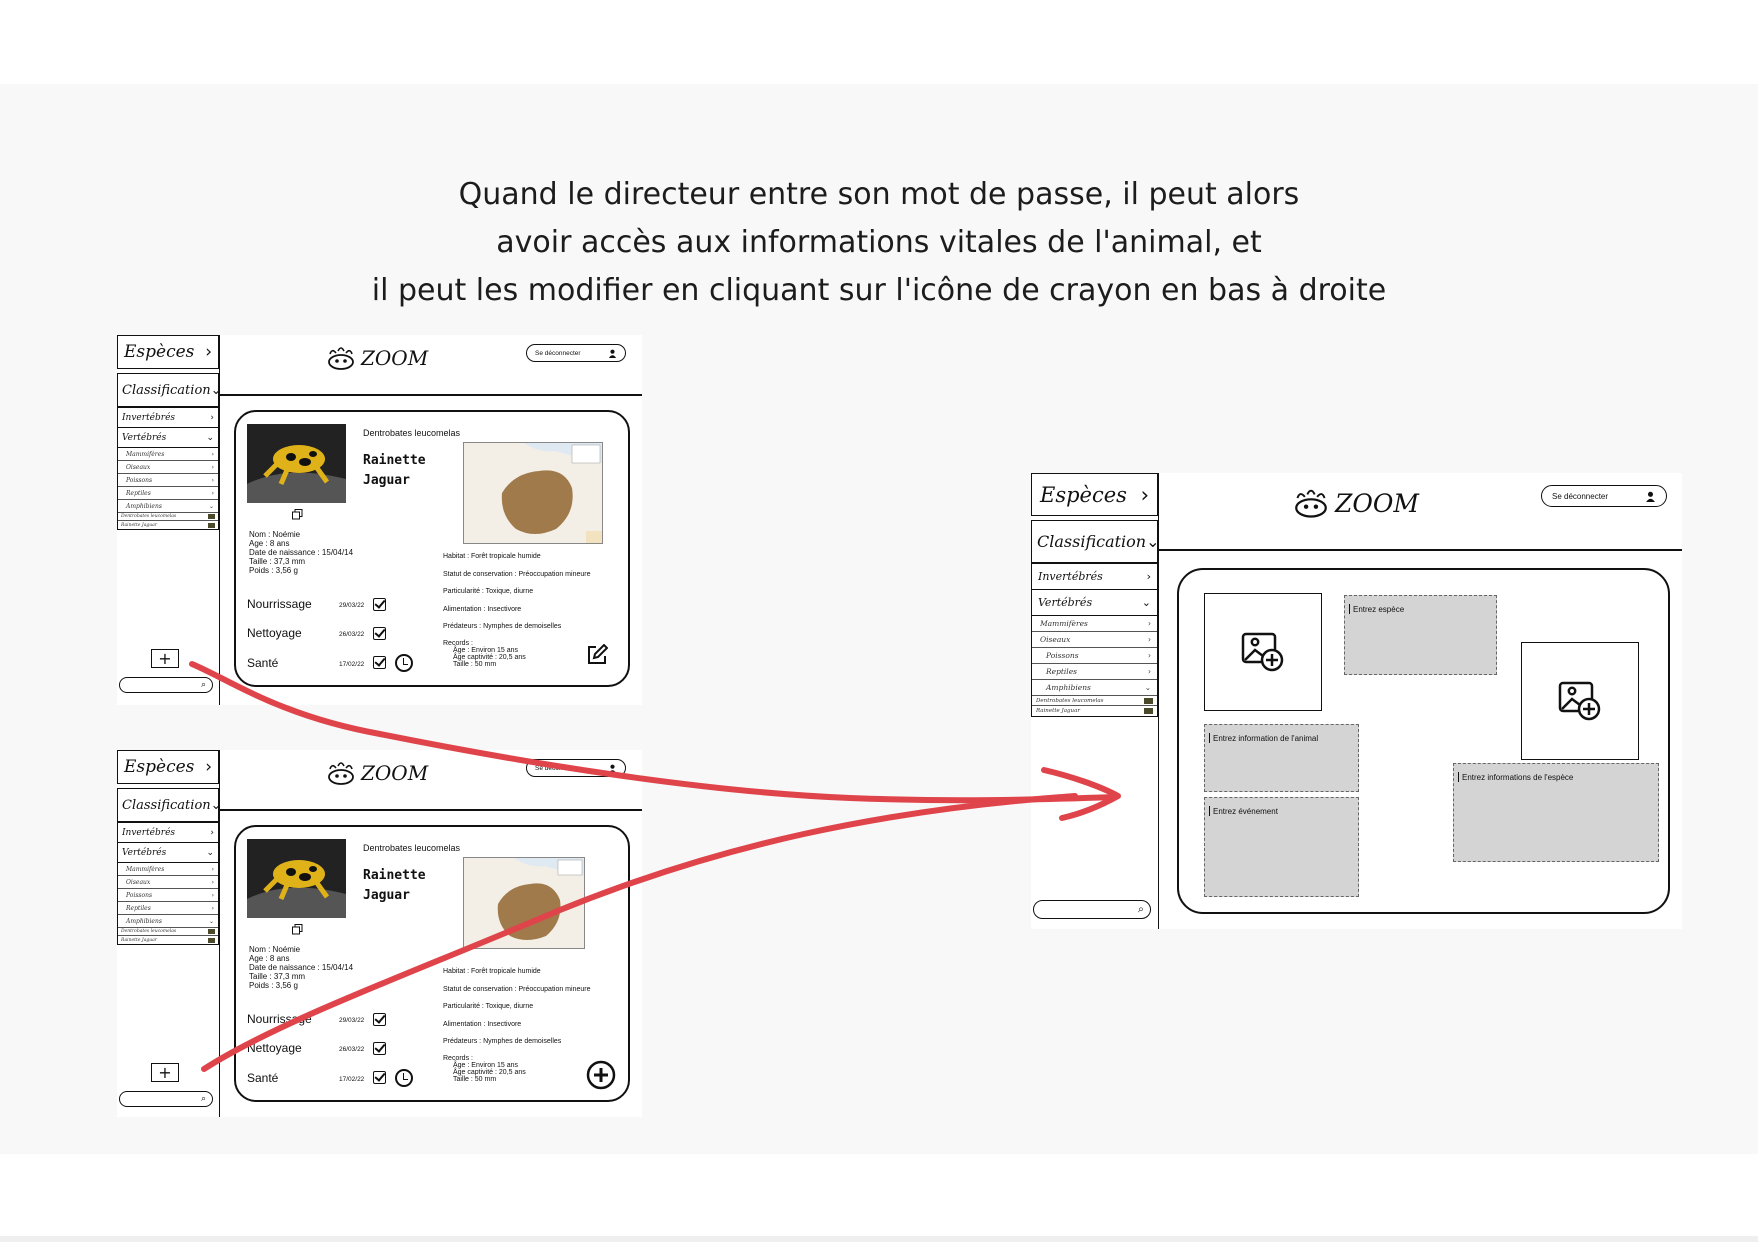 Image resolution: width=1758 pixels, height=1242 pixels. Describe the element at coordinates (211, 931) in the screenshot. I see `species-thumbnail` at that location.